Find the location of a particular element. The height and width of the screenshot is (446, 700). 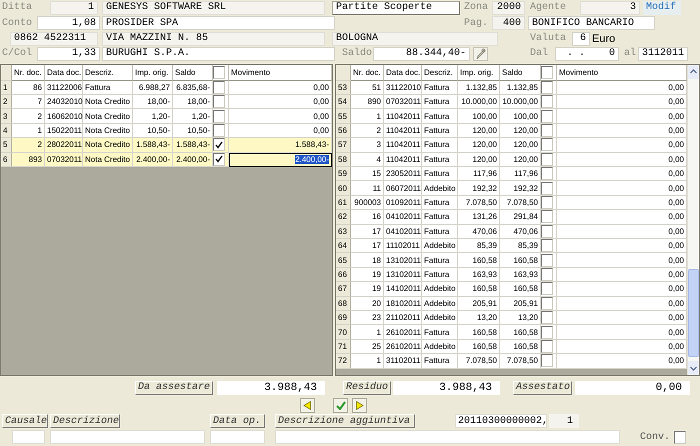

currency-text: Euro is located at coordinates (604, 39).